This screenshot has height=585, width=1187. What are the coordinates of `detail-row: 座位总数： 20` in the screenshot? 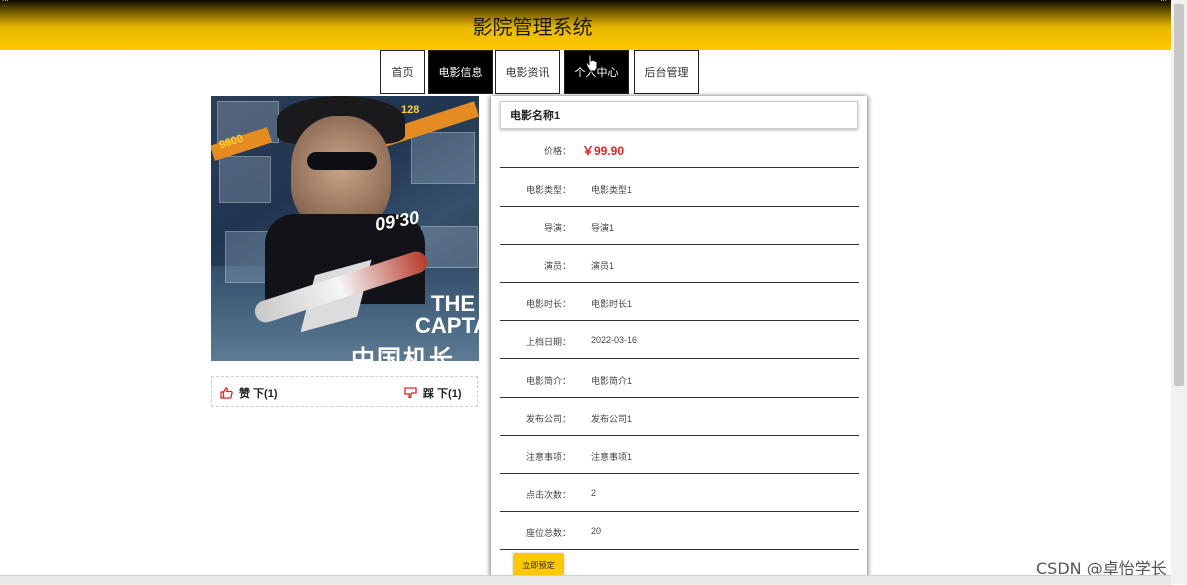 It's located at (679, 531).